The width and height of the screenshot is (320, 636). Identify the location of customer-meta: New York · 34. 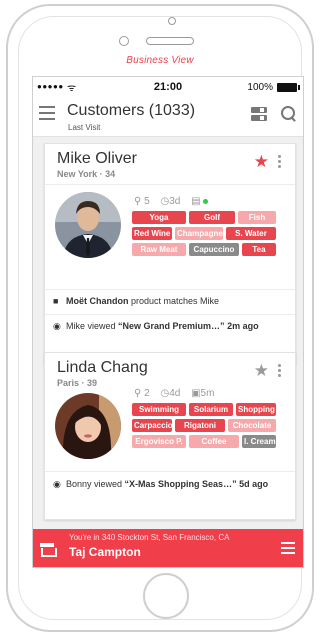
(86, 174).